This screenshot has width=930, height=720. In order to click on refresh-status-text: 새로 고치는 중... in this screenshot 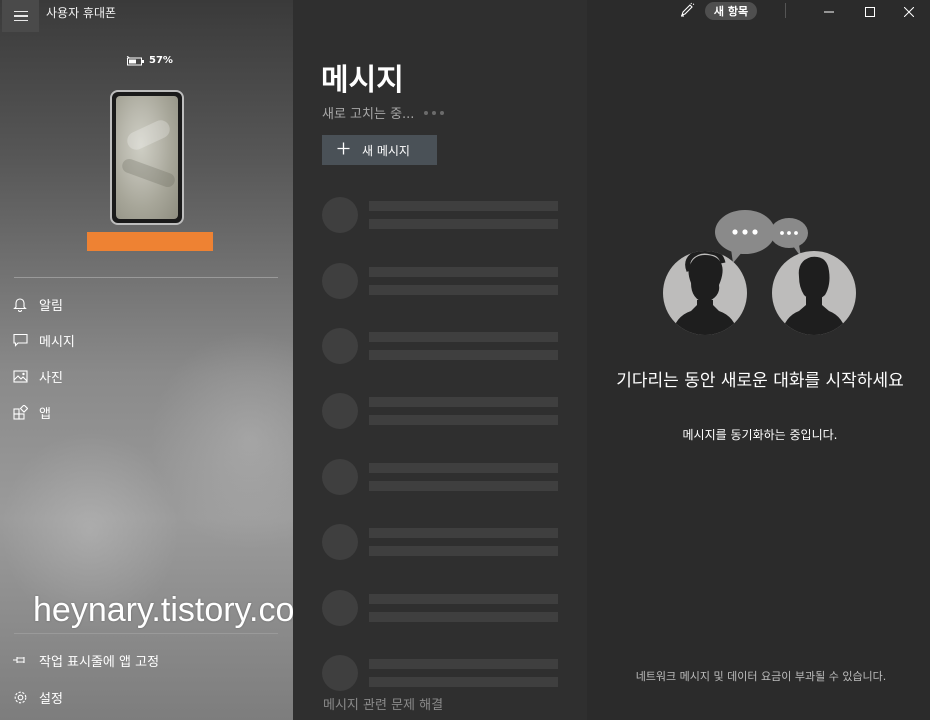, I will do `click(368, 114)`.